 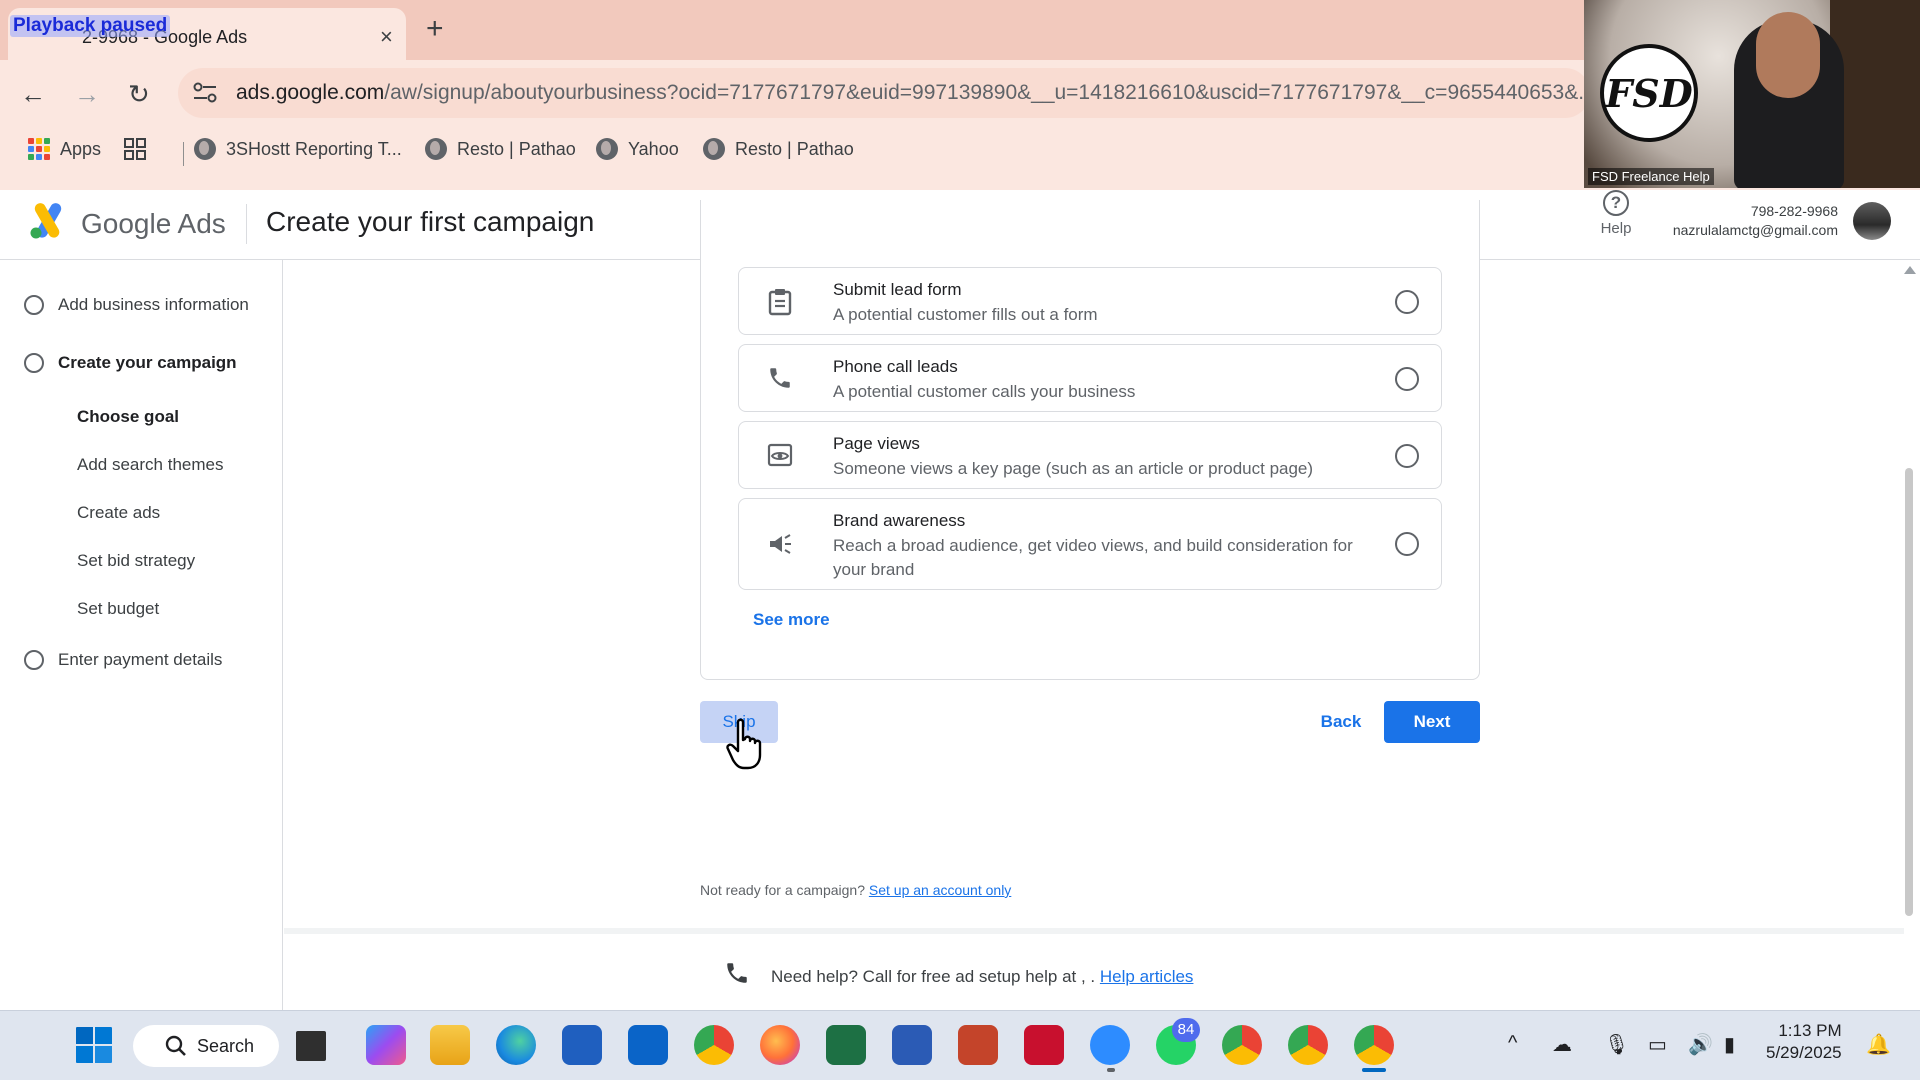 I want to click on tab-close-icon: ×, so click(x=386, y=37).